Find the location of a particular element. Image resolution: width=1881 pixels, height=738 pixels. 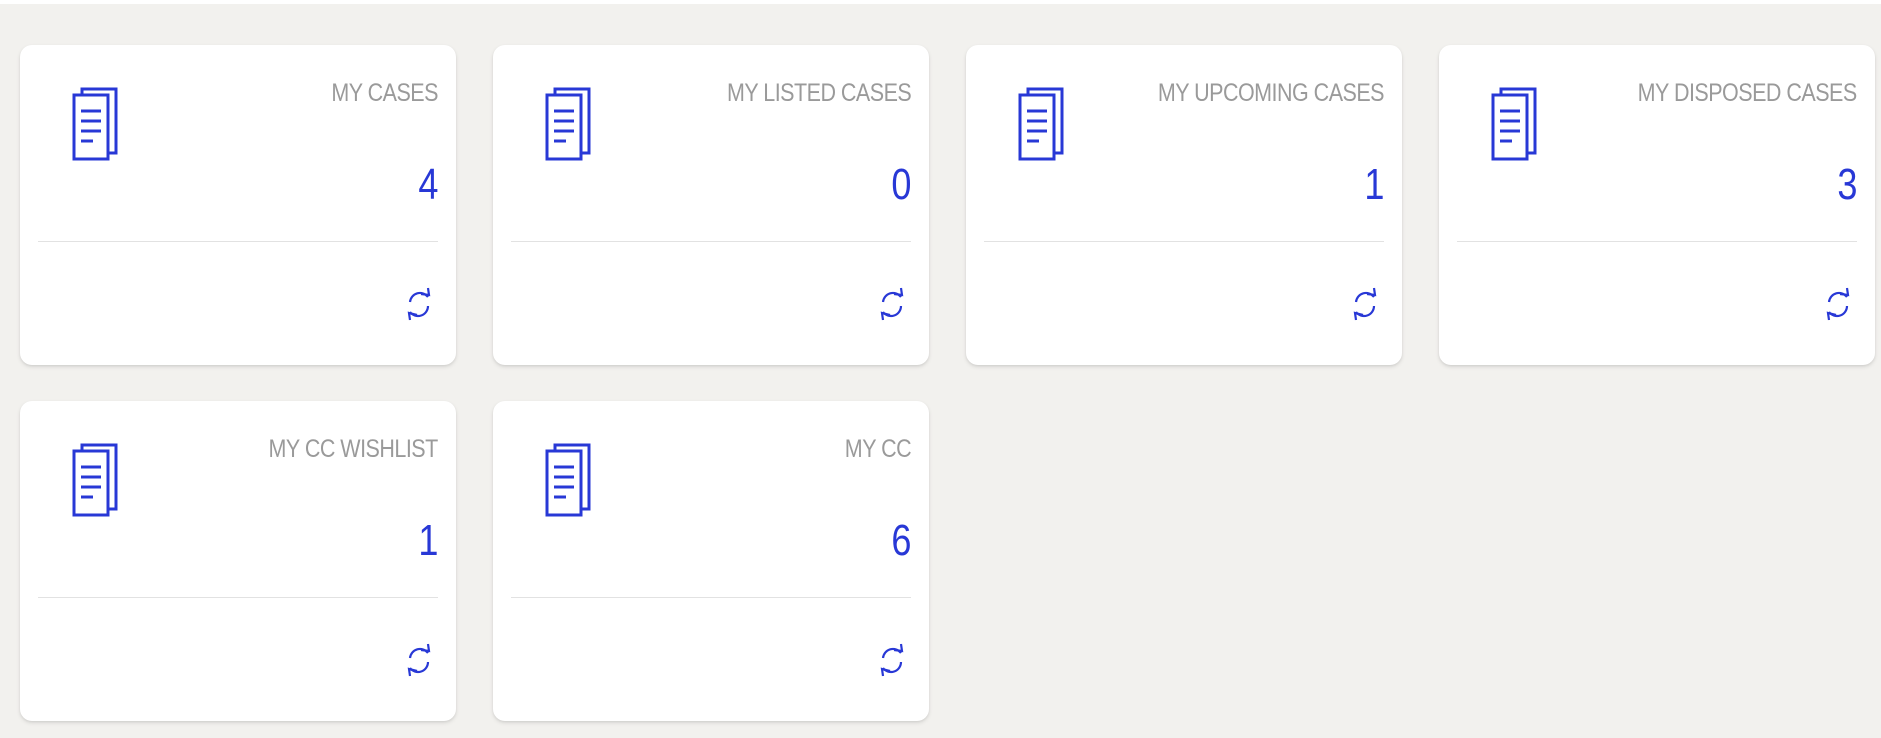

card-my-upcoming-cases: MY UPCOMING CASES 1 is located at coordinates (1184, 205).